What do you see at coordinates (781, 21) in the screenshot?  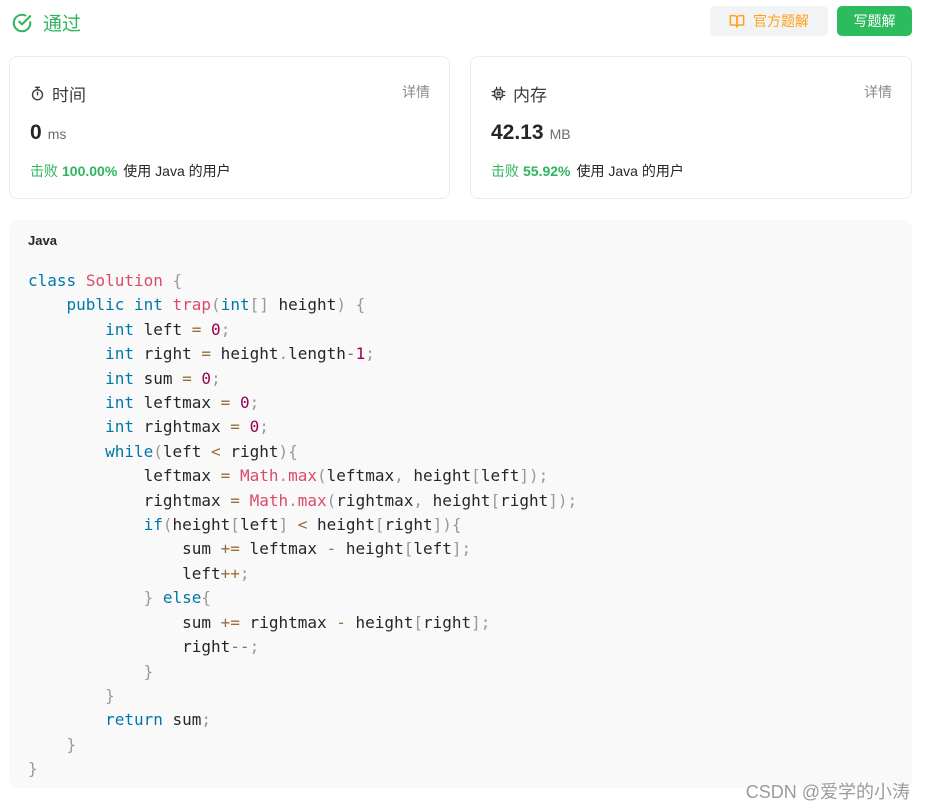 I see `official-solution-label: 官方题解` at bounding box center [781, 21].